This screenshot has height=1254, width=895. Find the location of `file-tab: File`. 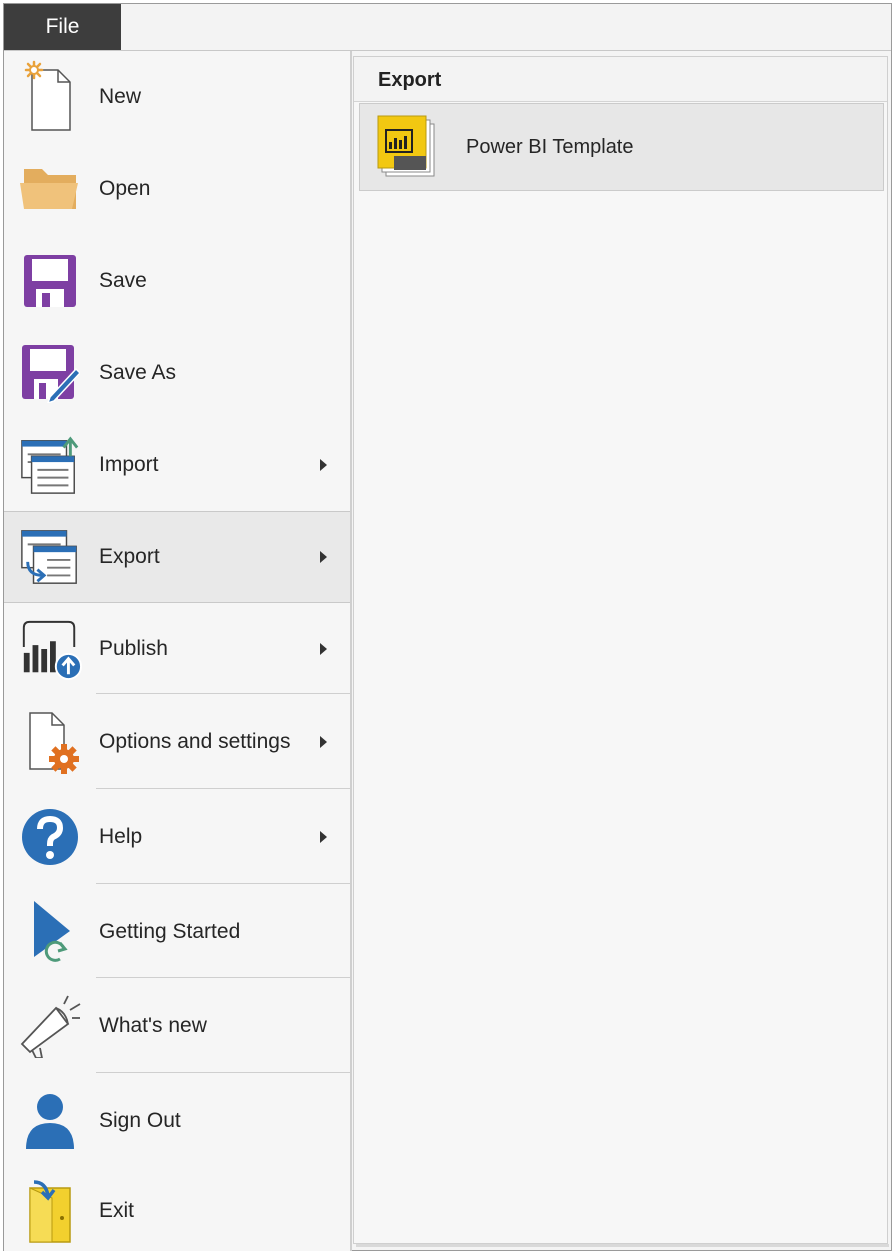

file-tab: File is located at coordinates (62, 27).